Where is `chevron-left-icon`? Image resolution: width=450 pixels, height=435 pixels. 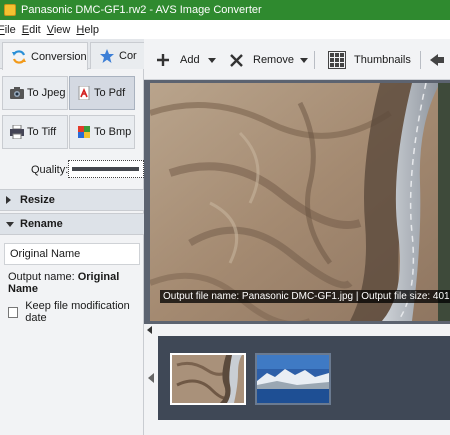
chevron-left-icon is located at coordinates (151, 378).